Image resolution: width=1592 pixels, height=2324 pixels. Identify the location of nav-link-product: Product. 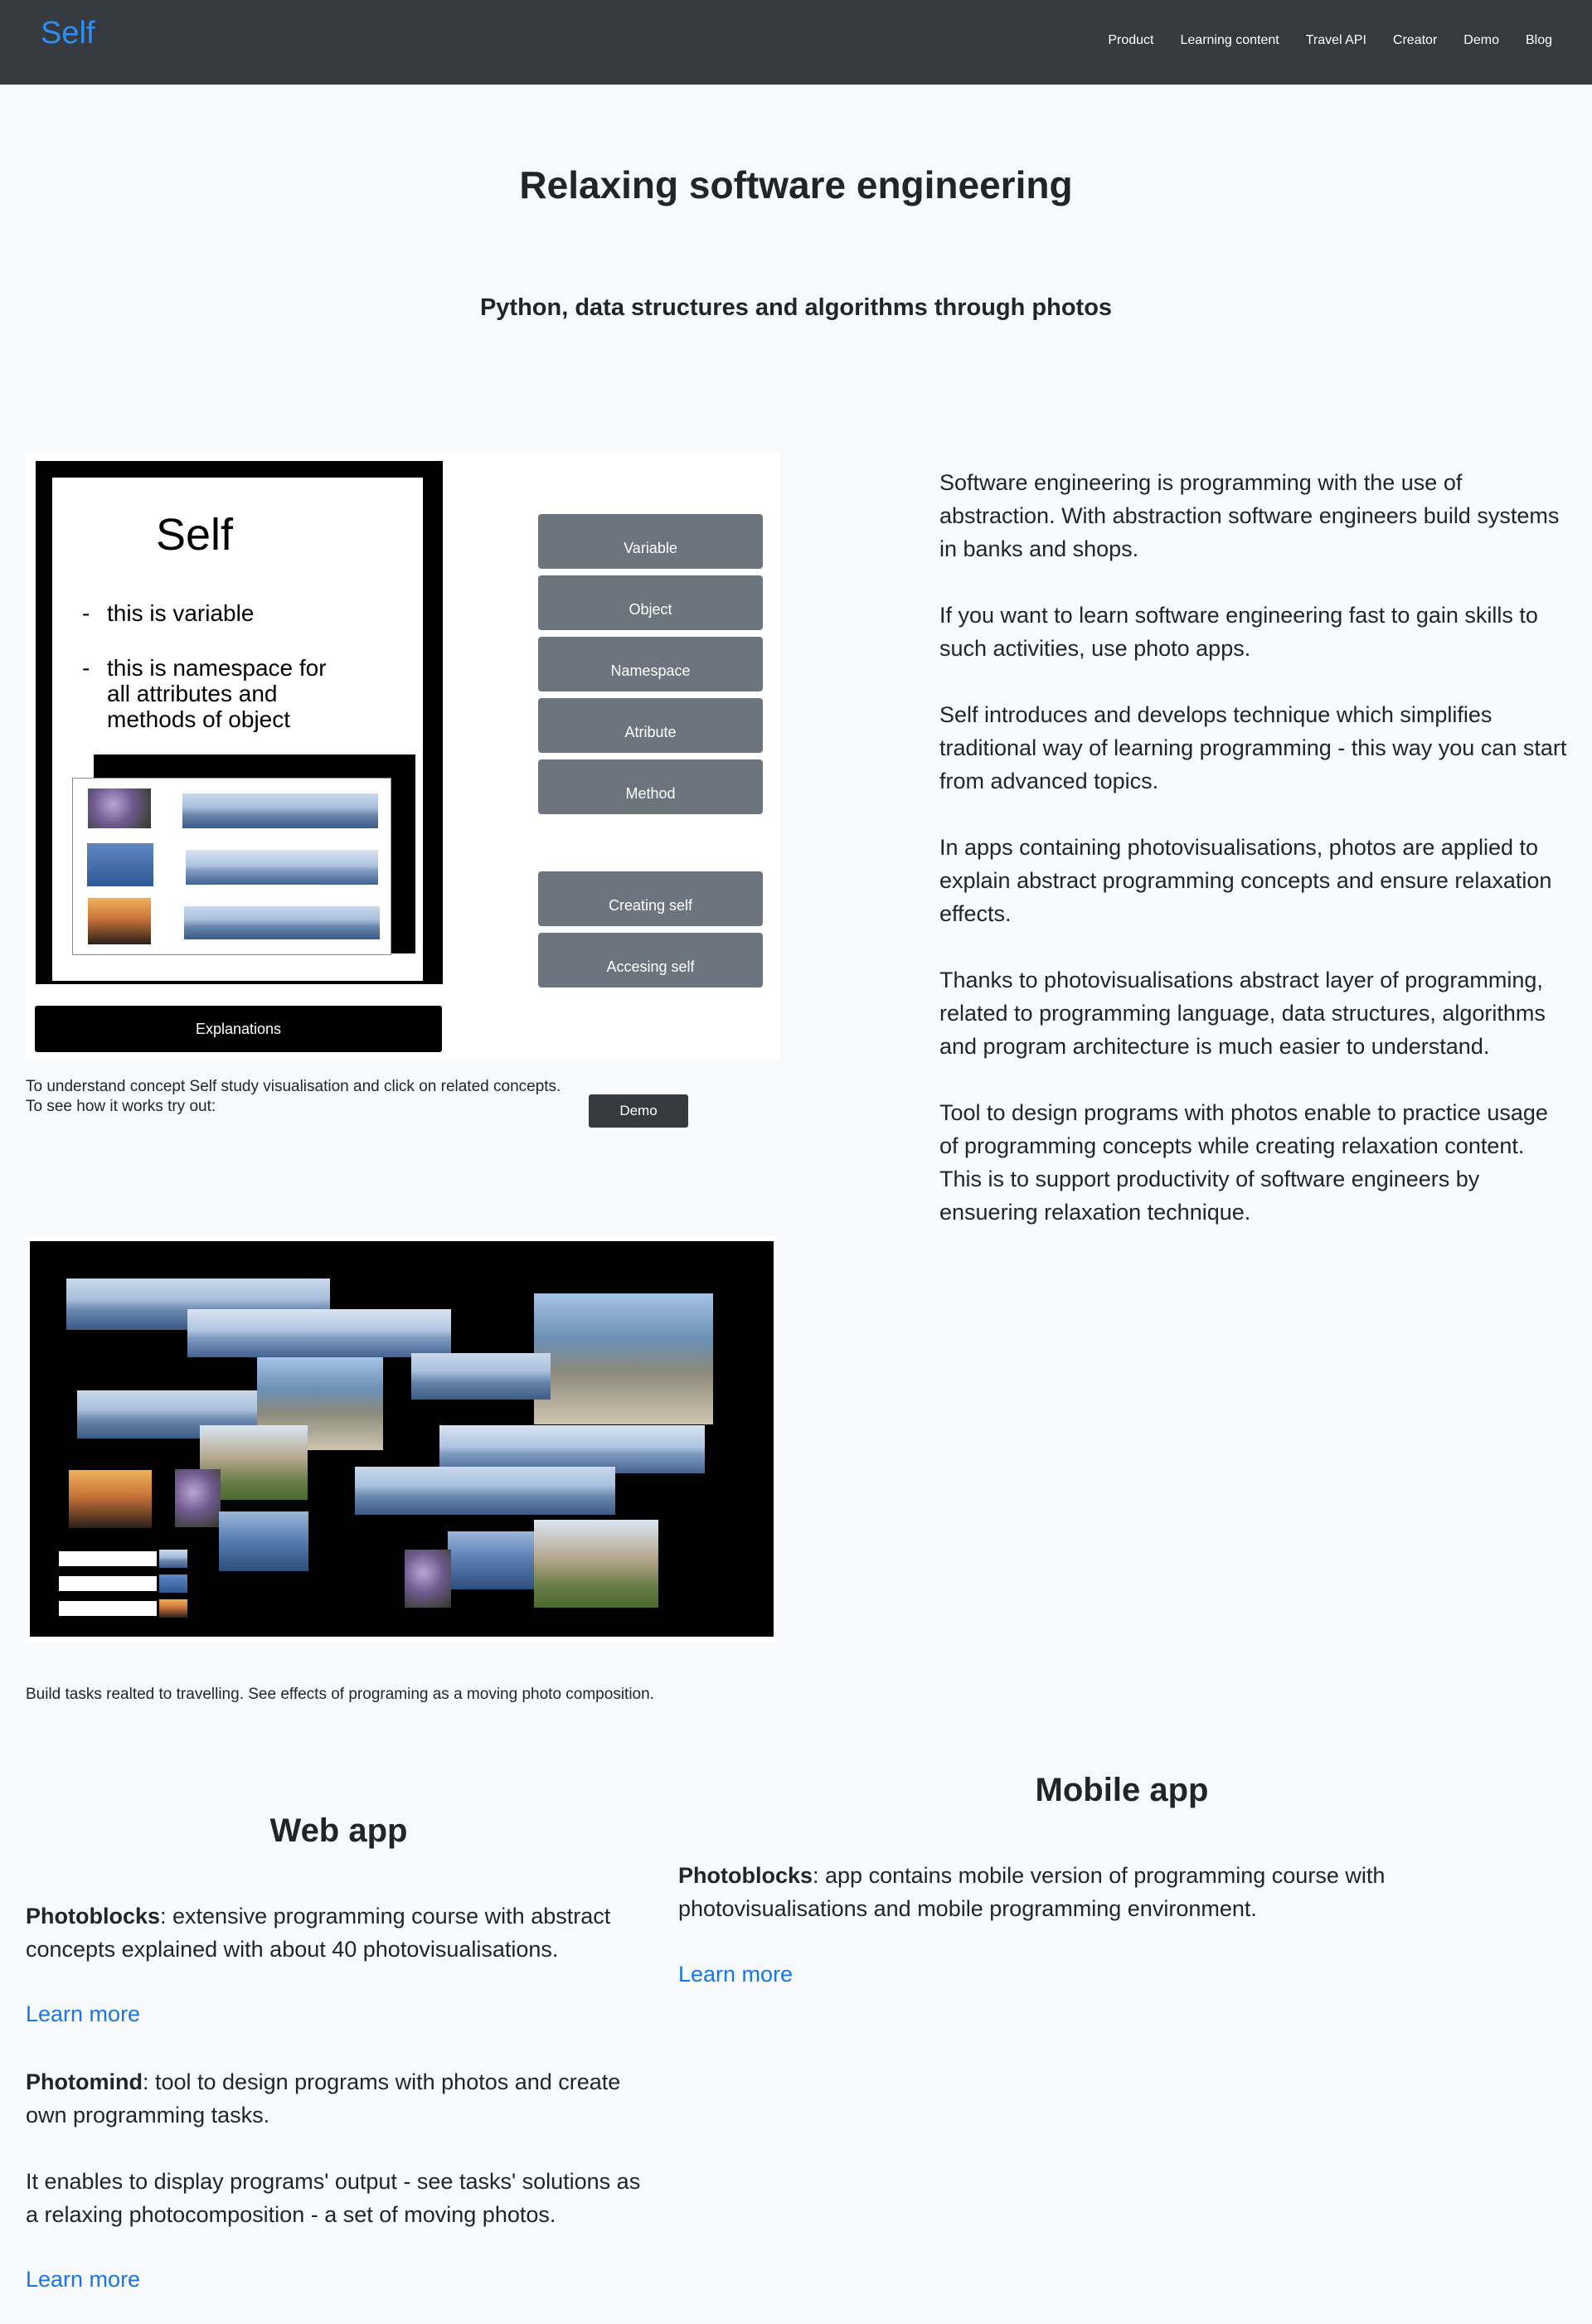
(1130, 41).